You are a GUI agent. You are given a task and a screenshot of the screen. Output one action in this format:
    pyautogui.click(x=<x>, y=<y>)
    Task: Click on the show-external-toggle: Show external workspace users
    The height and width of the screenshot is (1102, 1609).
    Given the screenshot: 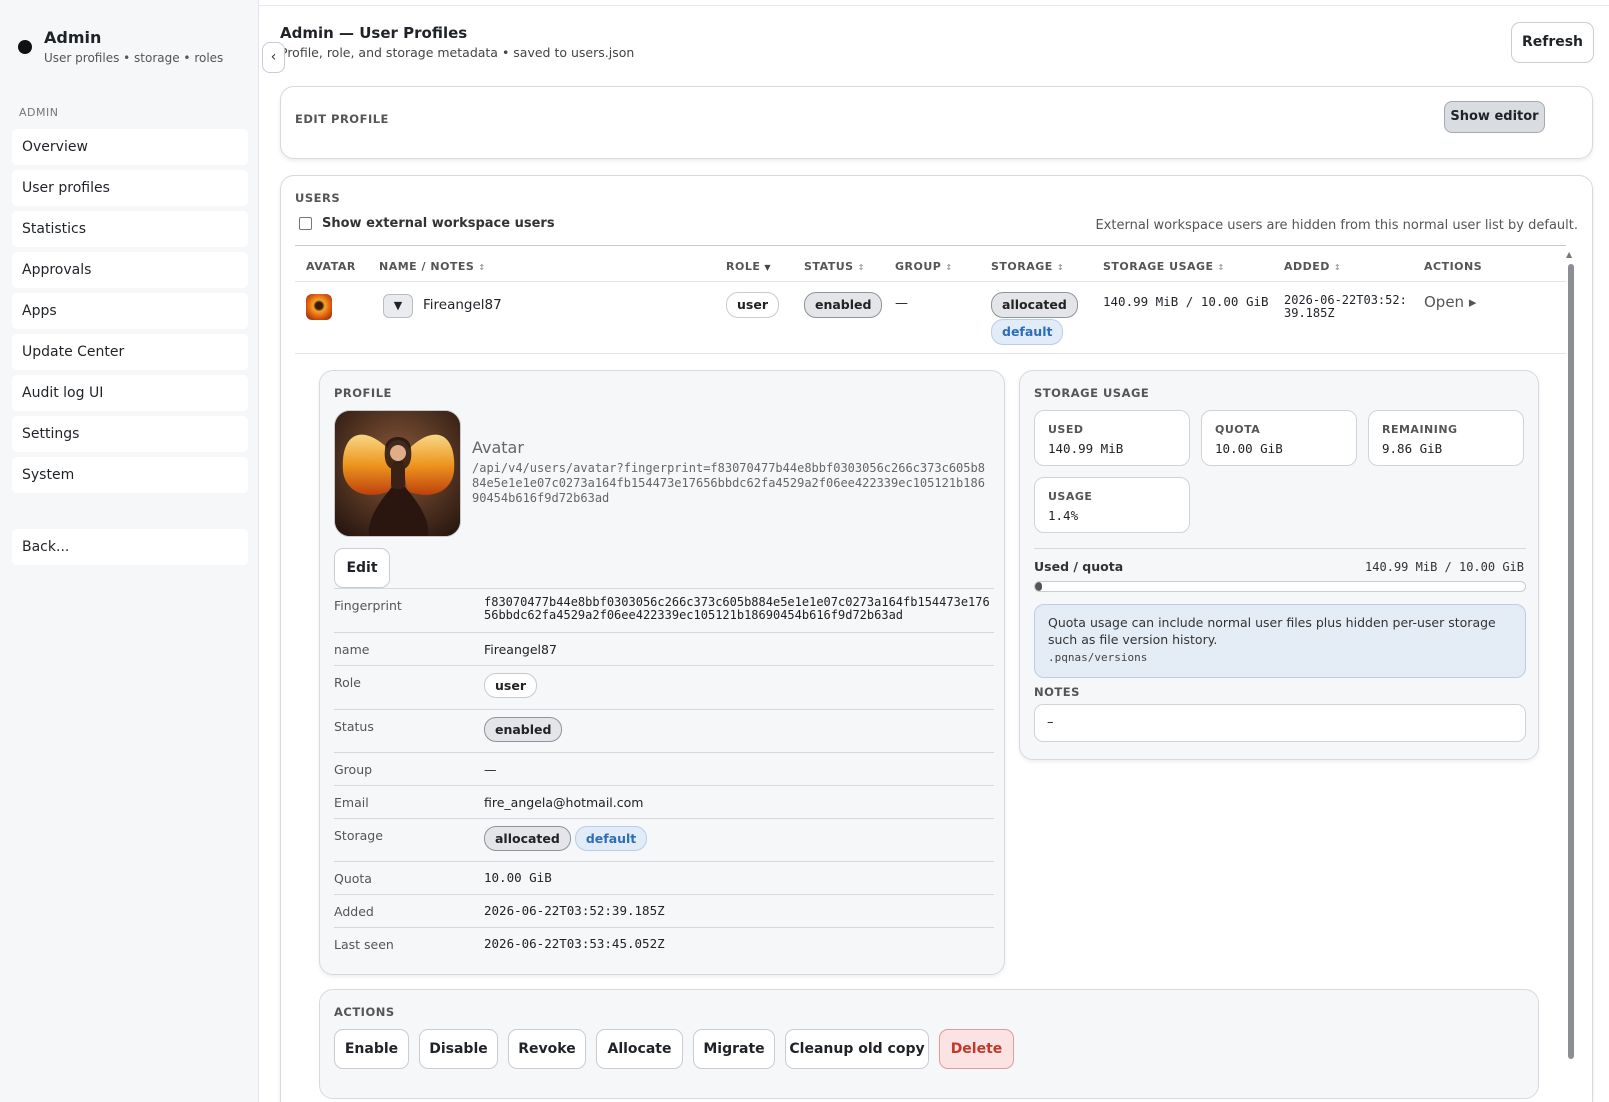 What is the action you would take?
    pyautogui.click(x=427, y=223)
    